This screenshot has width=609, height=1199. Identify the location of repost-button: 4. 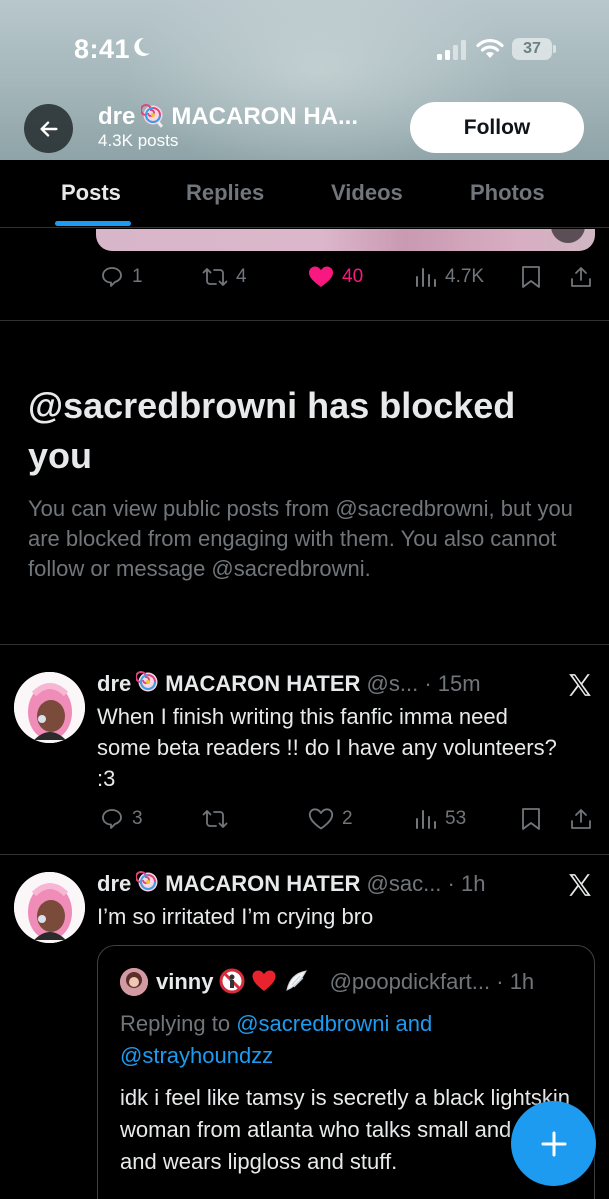
(224, 277).